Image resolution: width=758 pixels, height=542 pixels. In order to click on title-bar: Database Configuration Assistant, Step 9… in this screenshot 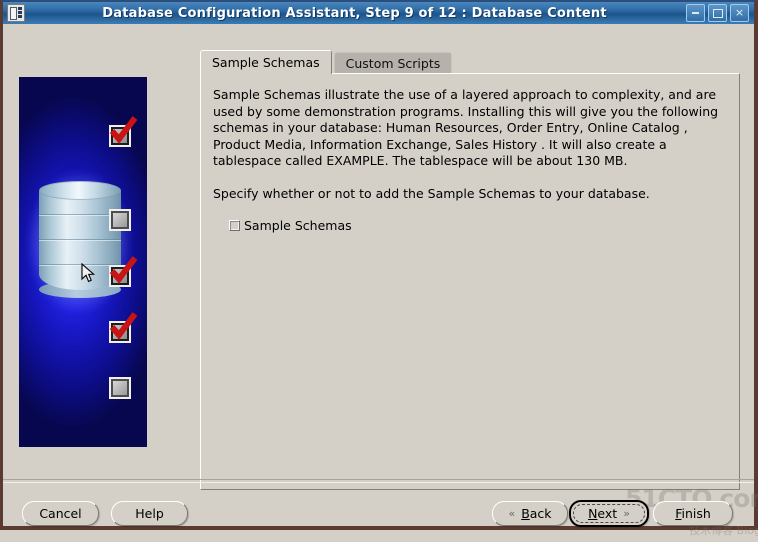, I will do `click(378, 13)`.